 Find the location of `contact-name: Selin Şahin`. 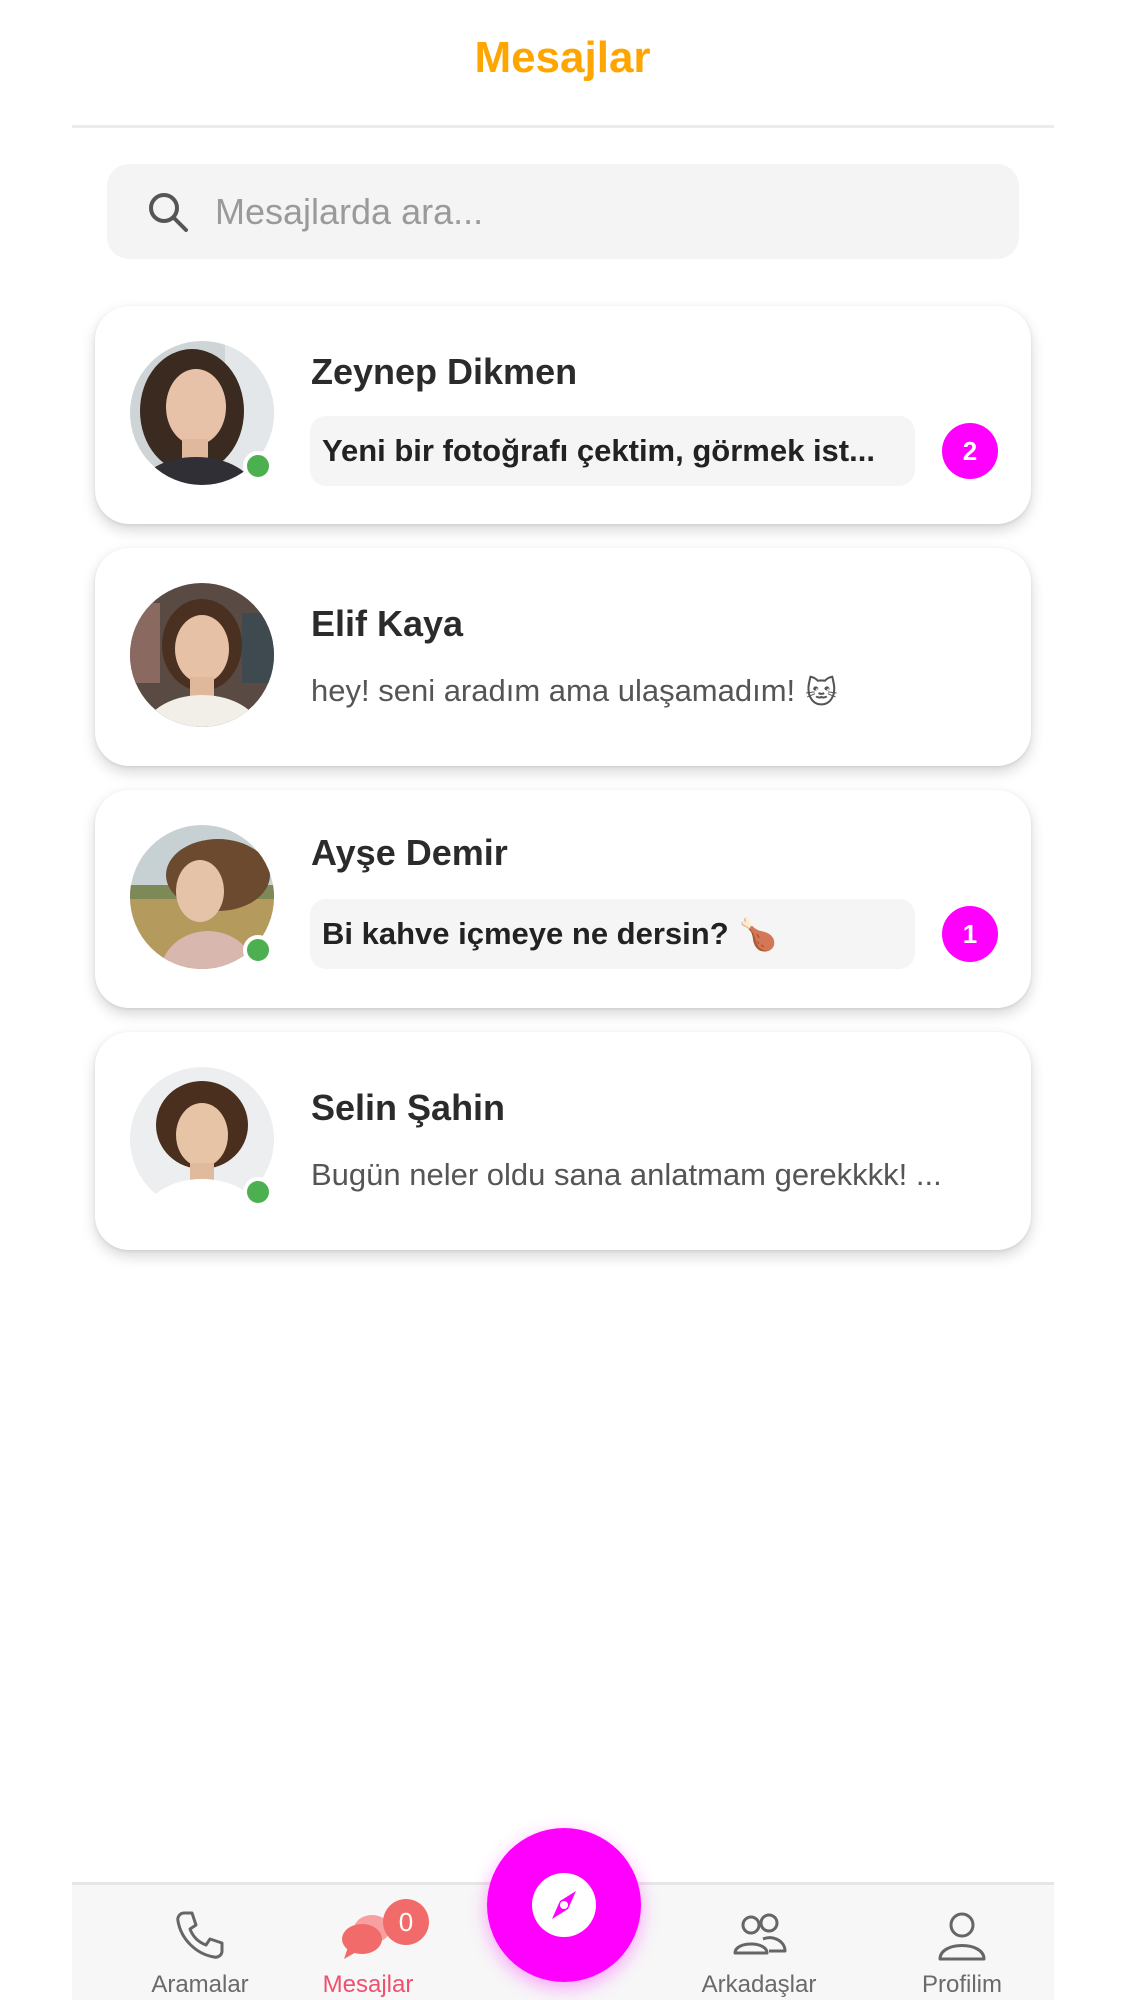

contact-name: Selin Şahin is located at coordinates (408, 1107).